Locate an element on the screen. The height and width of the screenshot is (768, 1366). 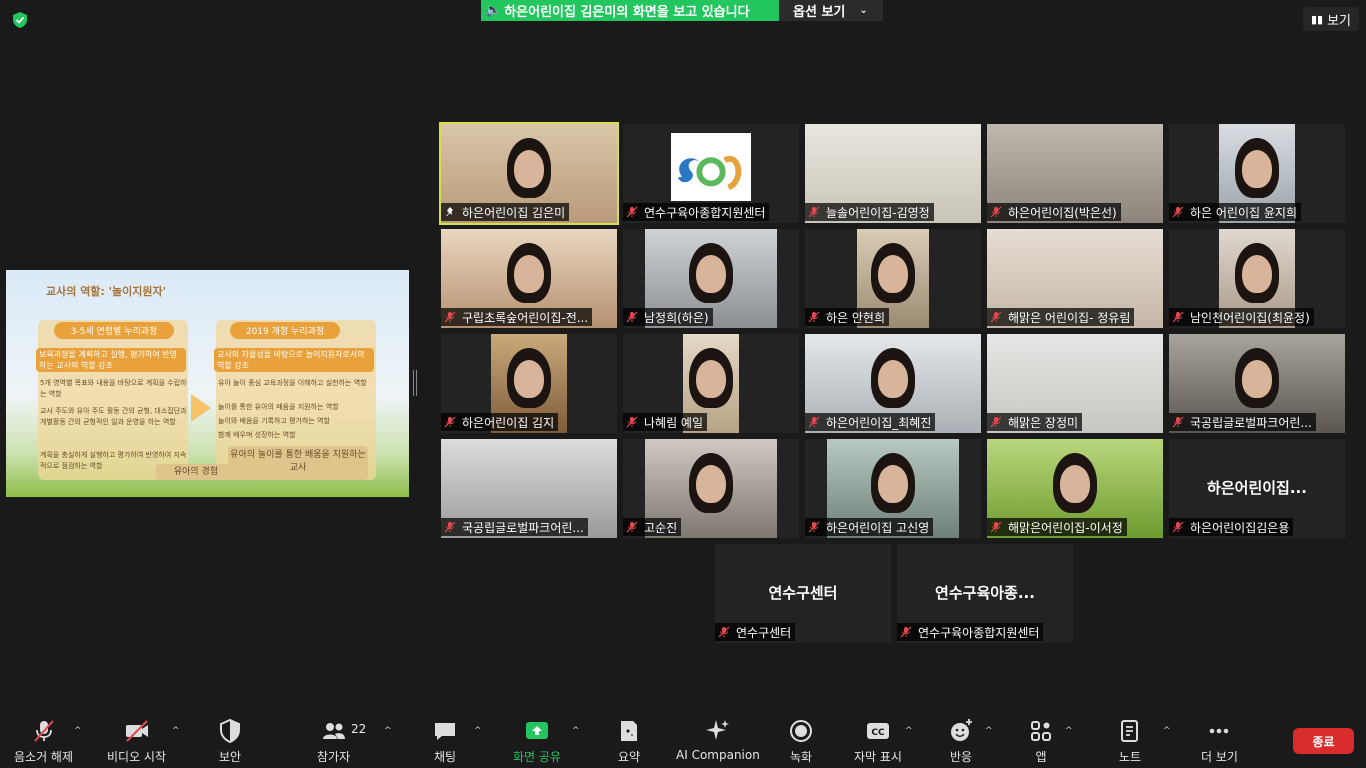
center-logo-image is located at coordinates (709, 173).